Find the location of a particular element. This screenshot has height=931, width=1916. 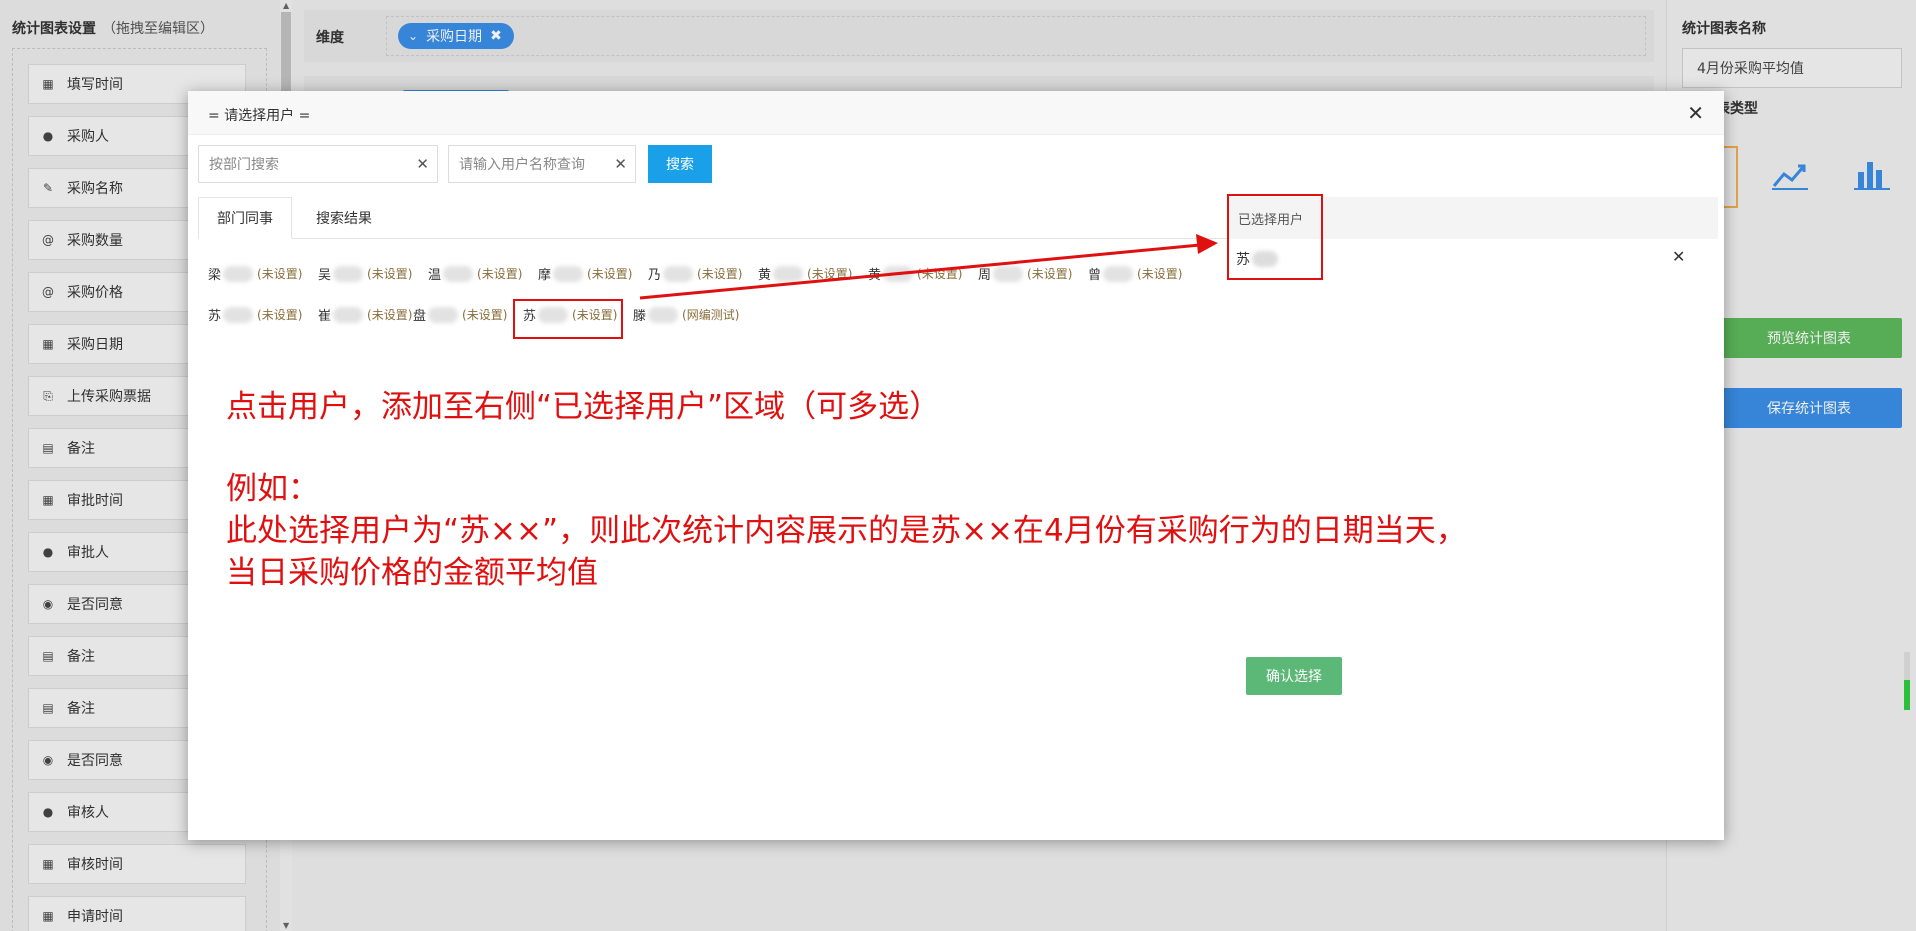

dept-search-placeholder: 按部门搜索 is located at coordinates (244, 165).